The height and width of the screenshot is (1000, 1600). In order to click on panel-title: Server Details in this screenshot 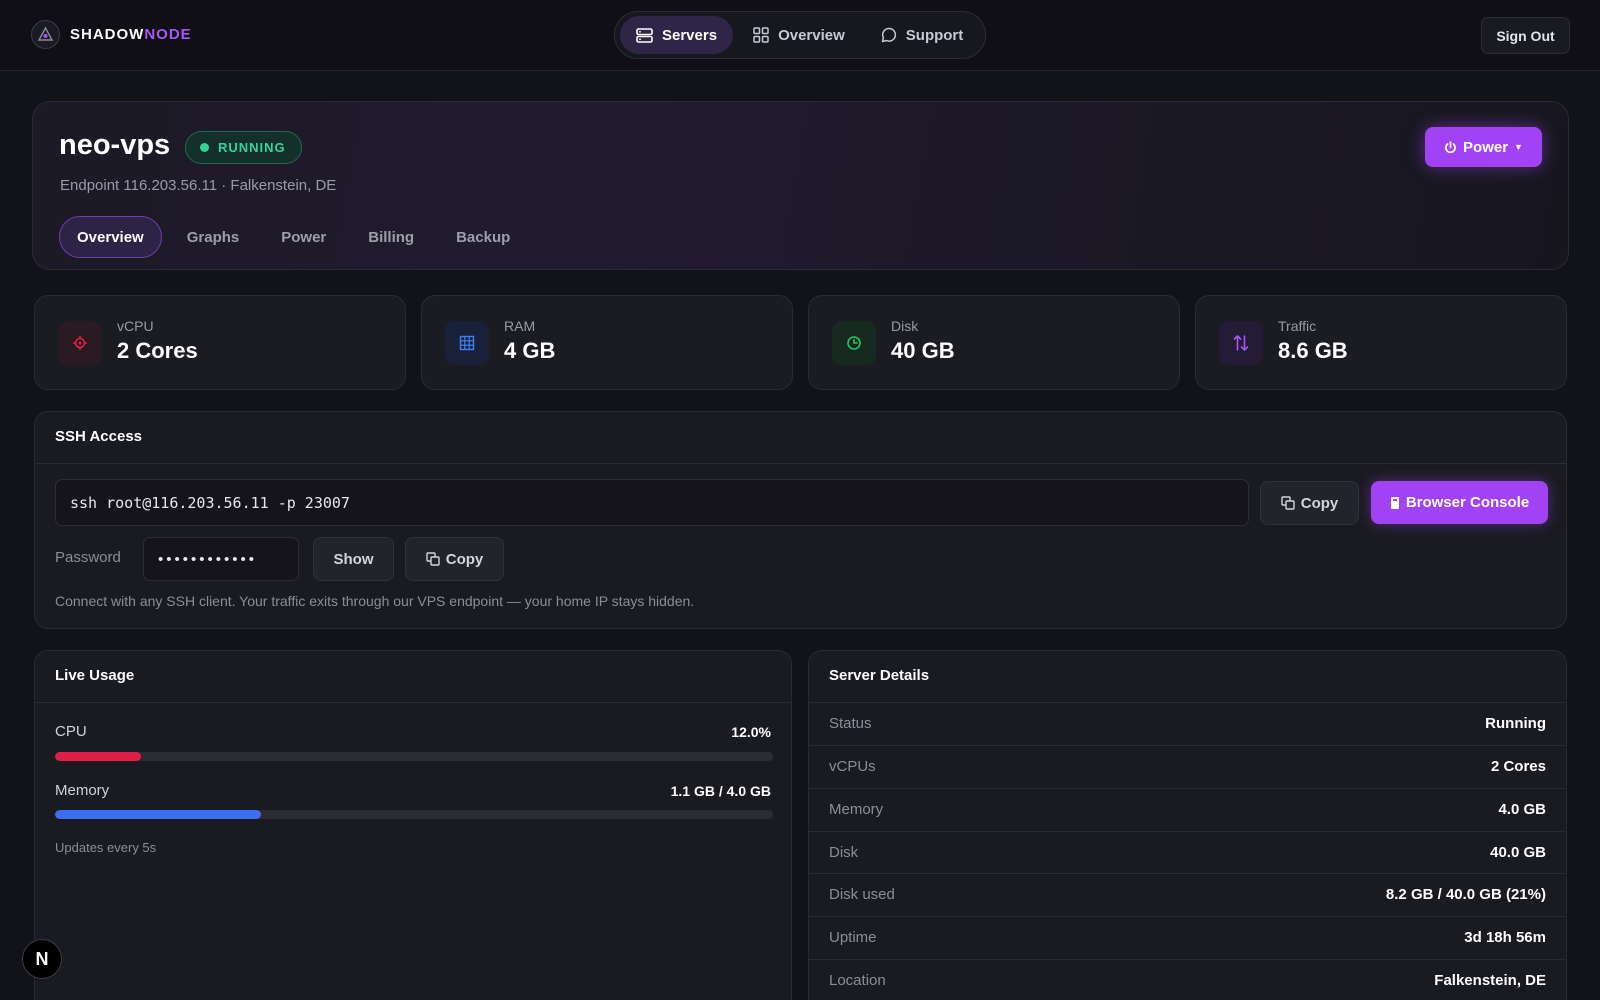, I will do `click(879, 675)`.